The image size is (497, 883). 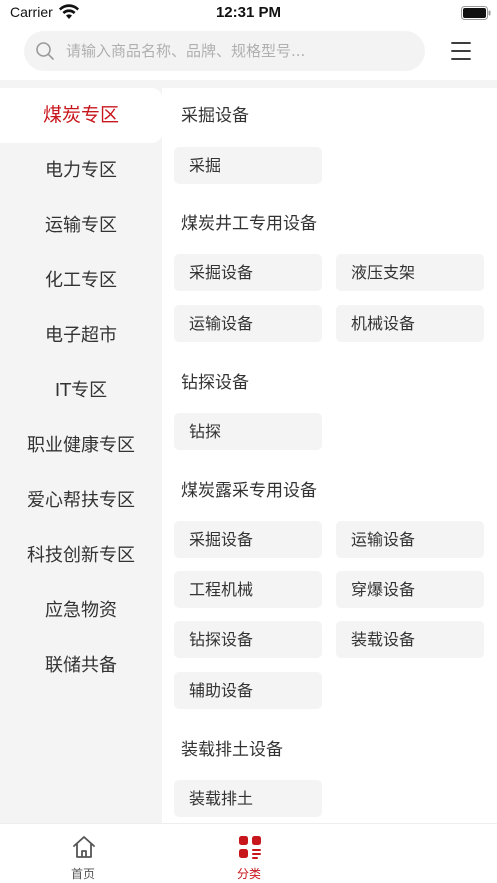 I want to click on menu-icon, so click(x=461, y=51).